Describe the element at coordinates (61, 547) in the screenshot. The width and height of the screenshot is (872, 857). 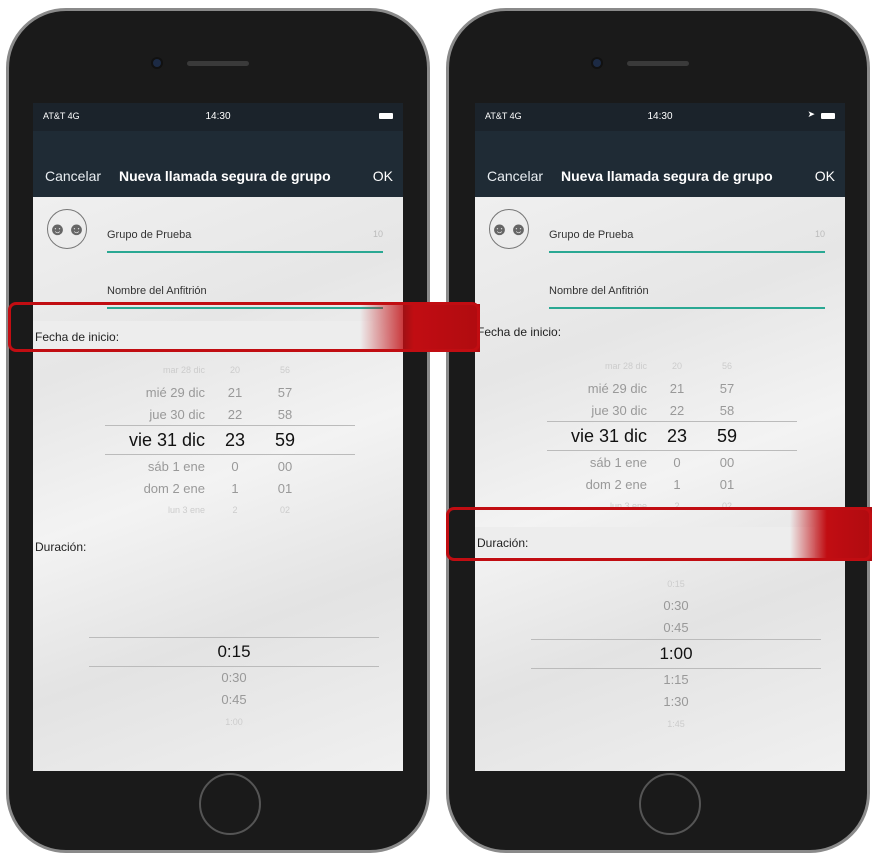
I see `duration-label: Duración:` at that location.